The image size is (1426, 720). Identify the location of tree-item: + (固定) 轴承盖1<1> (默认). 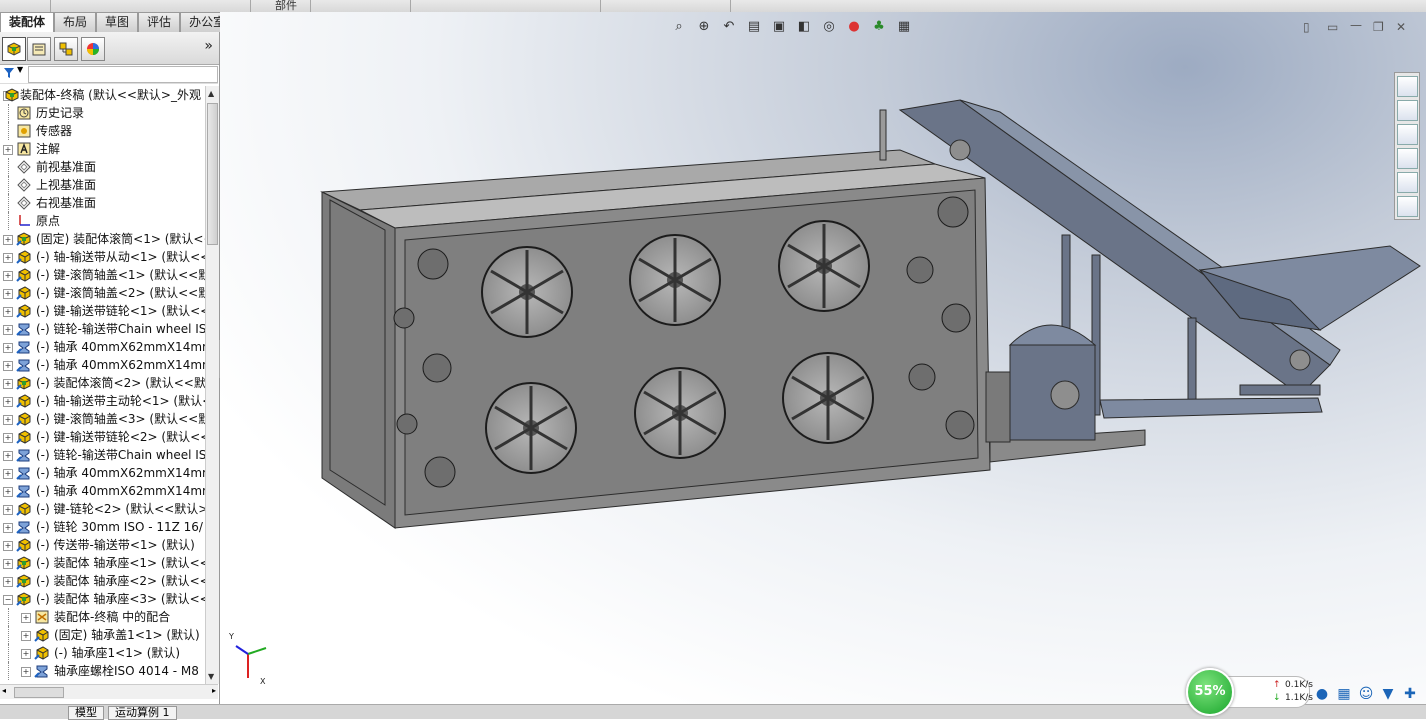
(102, 635).